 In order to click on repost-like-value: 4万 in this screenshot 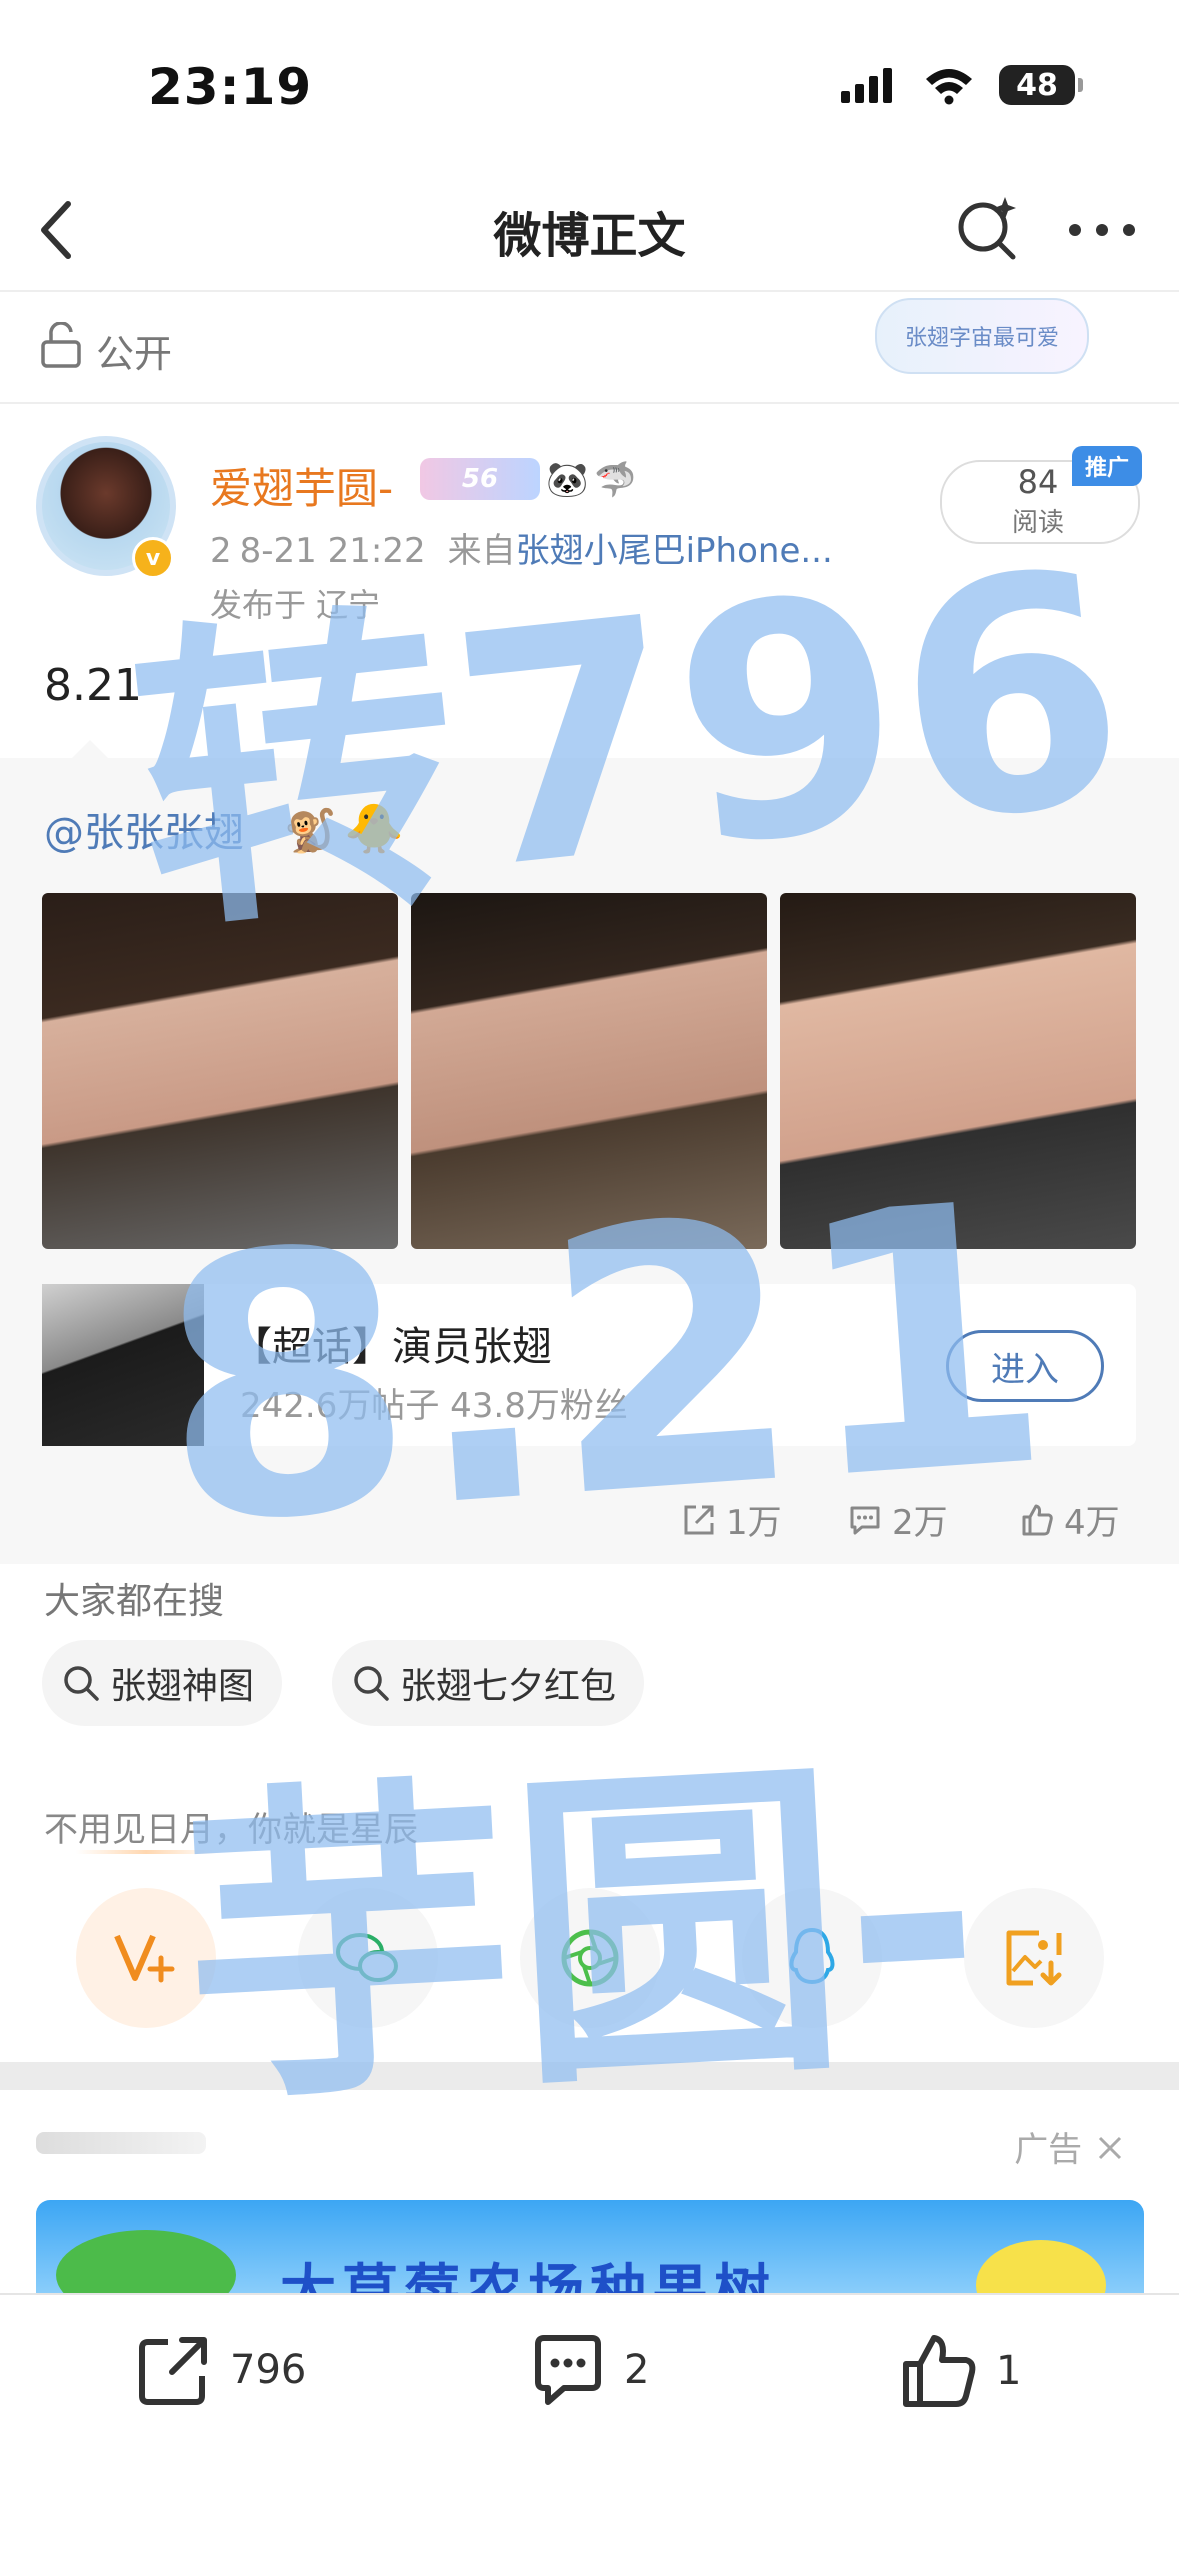, I will do `click(1092, 1523)`.